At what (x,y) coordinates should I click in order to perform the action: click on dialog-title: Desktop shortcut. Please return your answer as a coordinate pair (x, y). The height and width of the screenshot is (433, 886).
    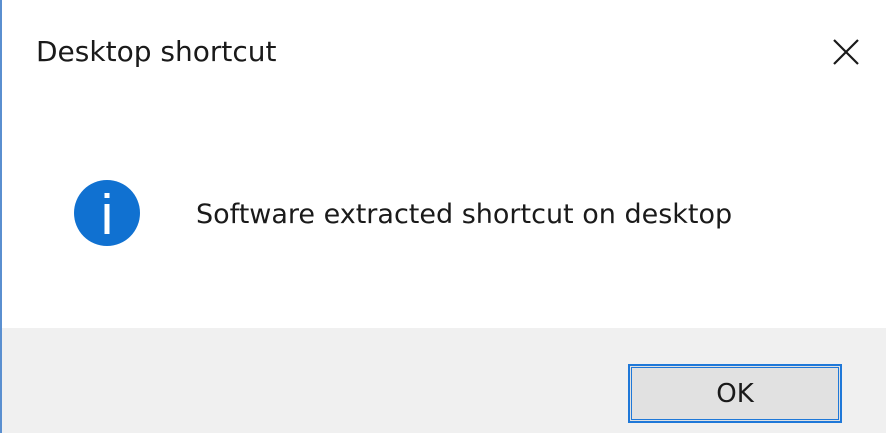
    Looking at the image, I should click on (156, 51).